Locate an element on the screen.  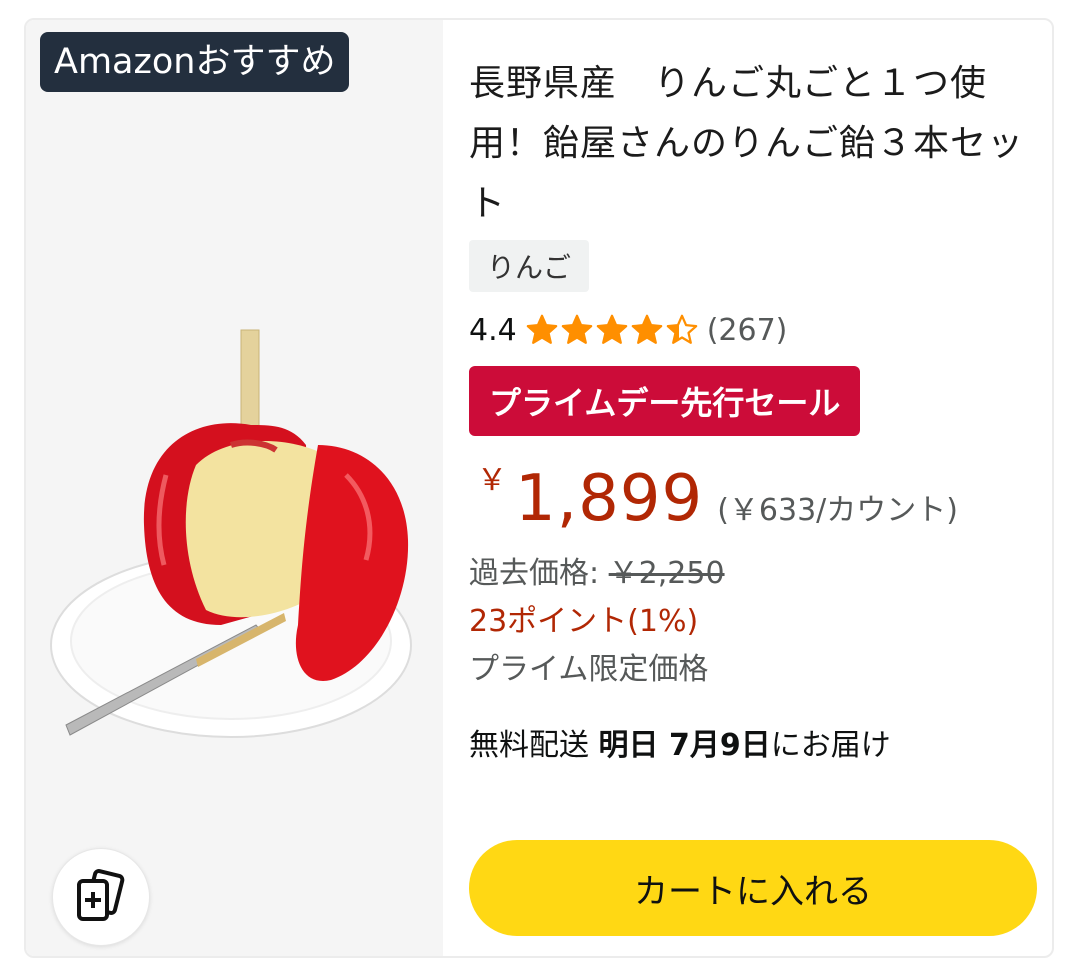
unit-price: (￥633/カウント) is located at coordinates (837, 510).